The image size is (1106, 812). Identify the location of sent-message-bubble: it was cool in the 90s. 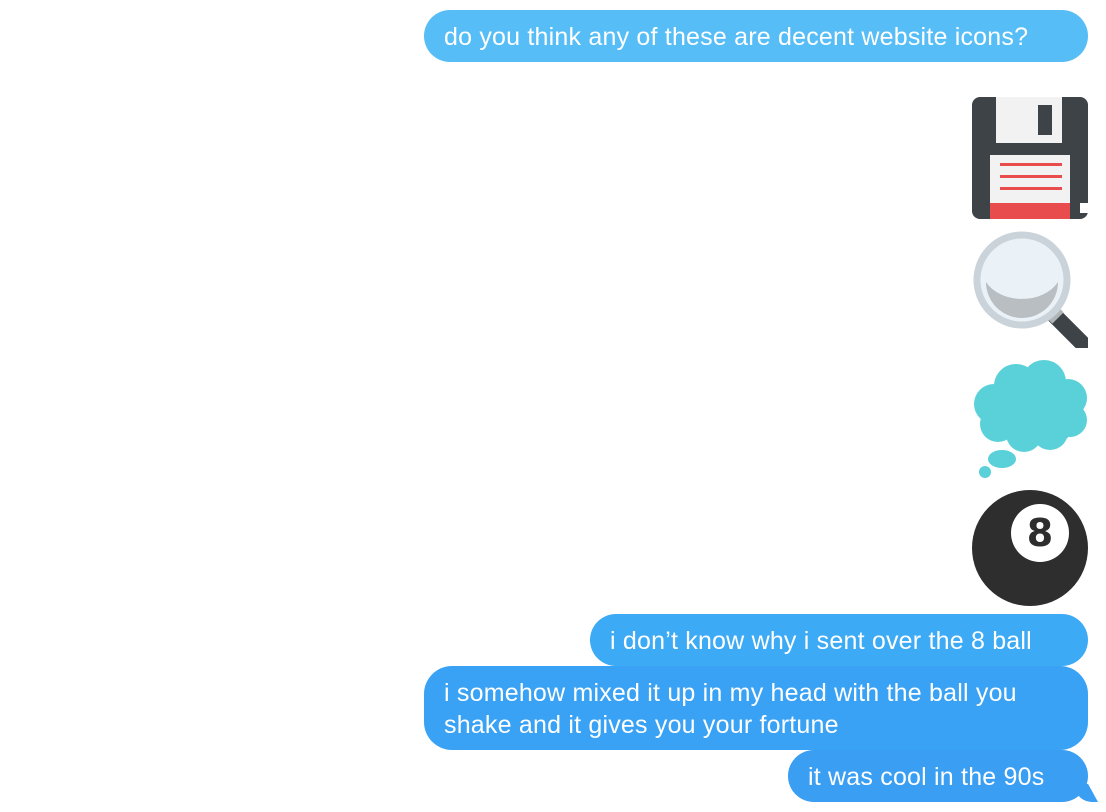
(938, 776).